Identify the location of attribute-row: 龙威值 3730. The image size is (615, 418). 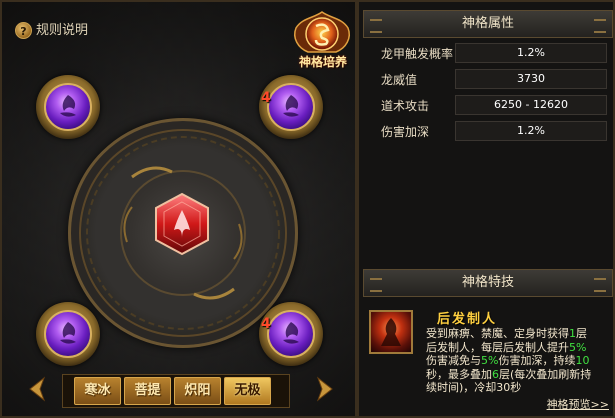
(488, 79).